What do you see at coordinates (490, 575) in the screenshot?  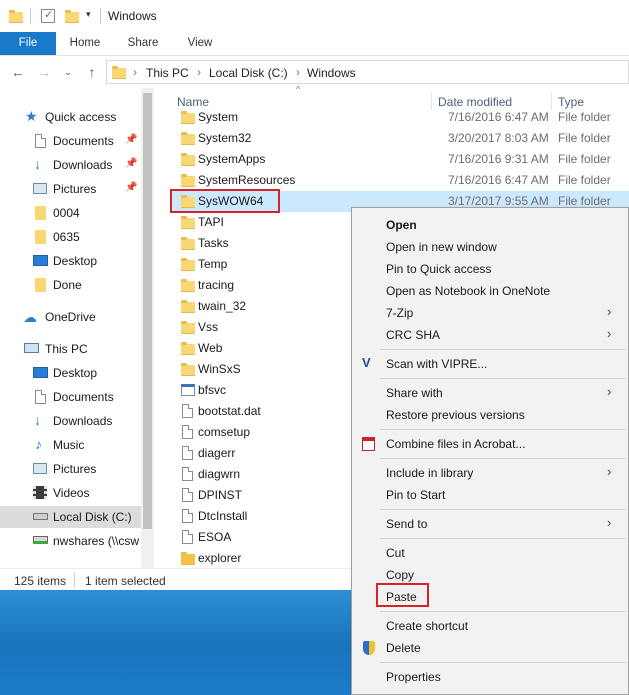 I see `menu-item-copy: Copy` at bounding box center [490, 575].